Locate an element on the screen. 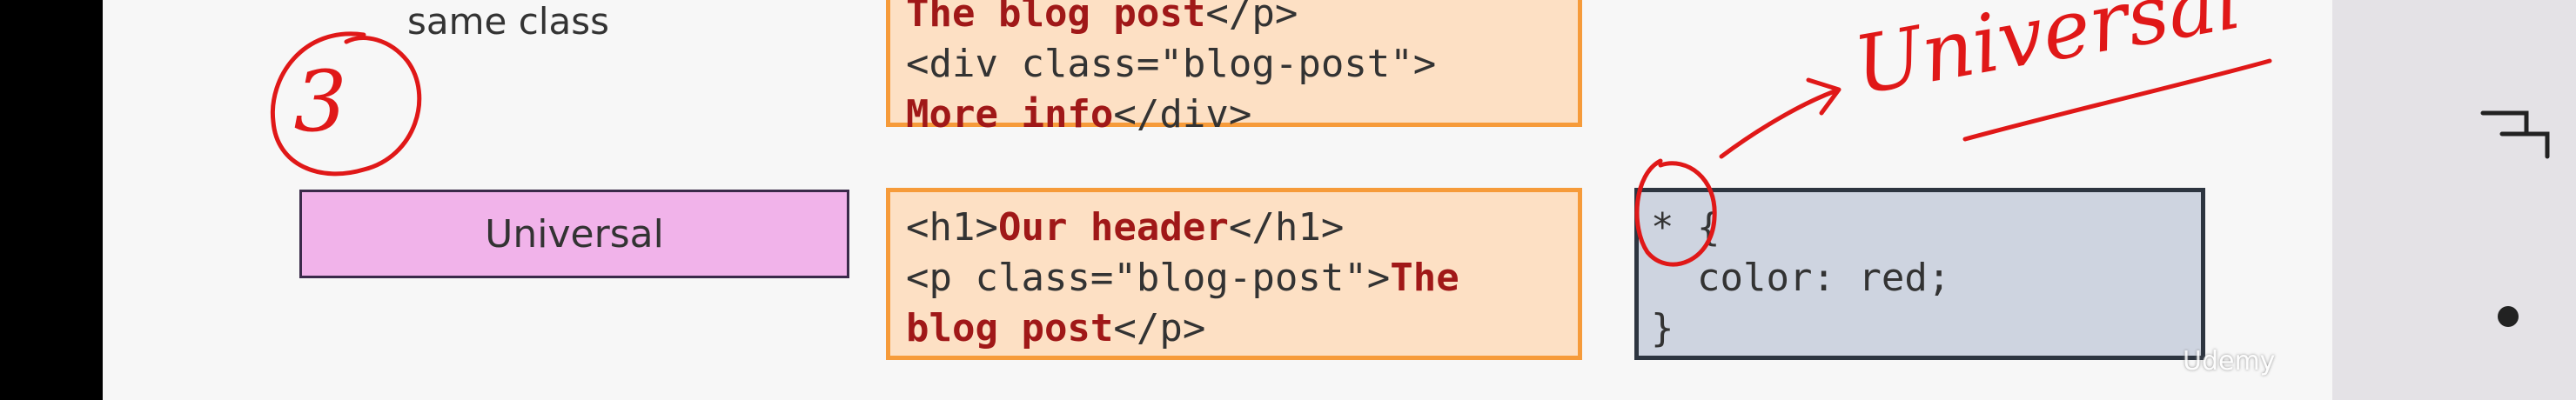 Image resolution: width=2576 pixels, height=400 pixels. side-panel is located at coordinates (2454, 200).